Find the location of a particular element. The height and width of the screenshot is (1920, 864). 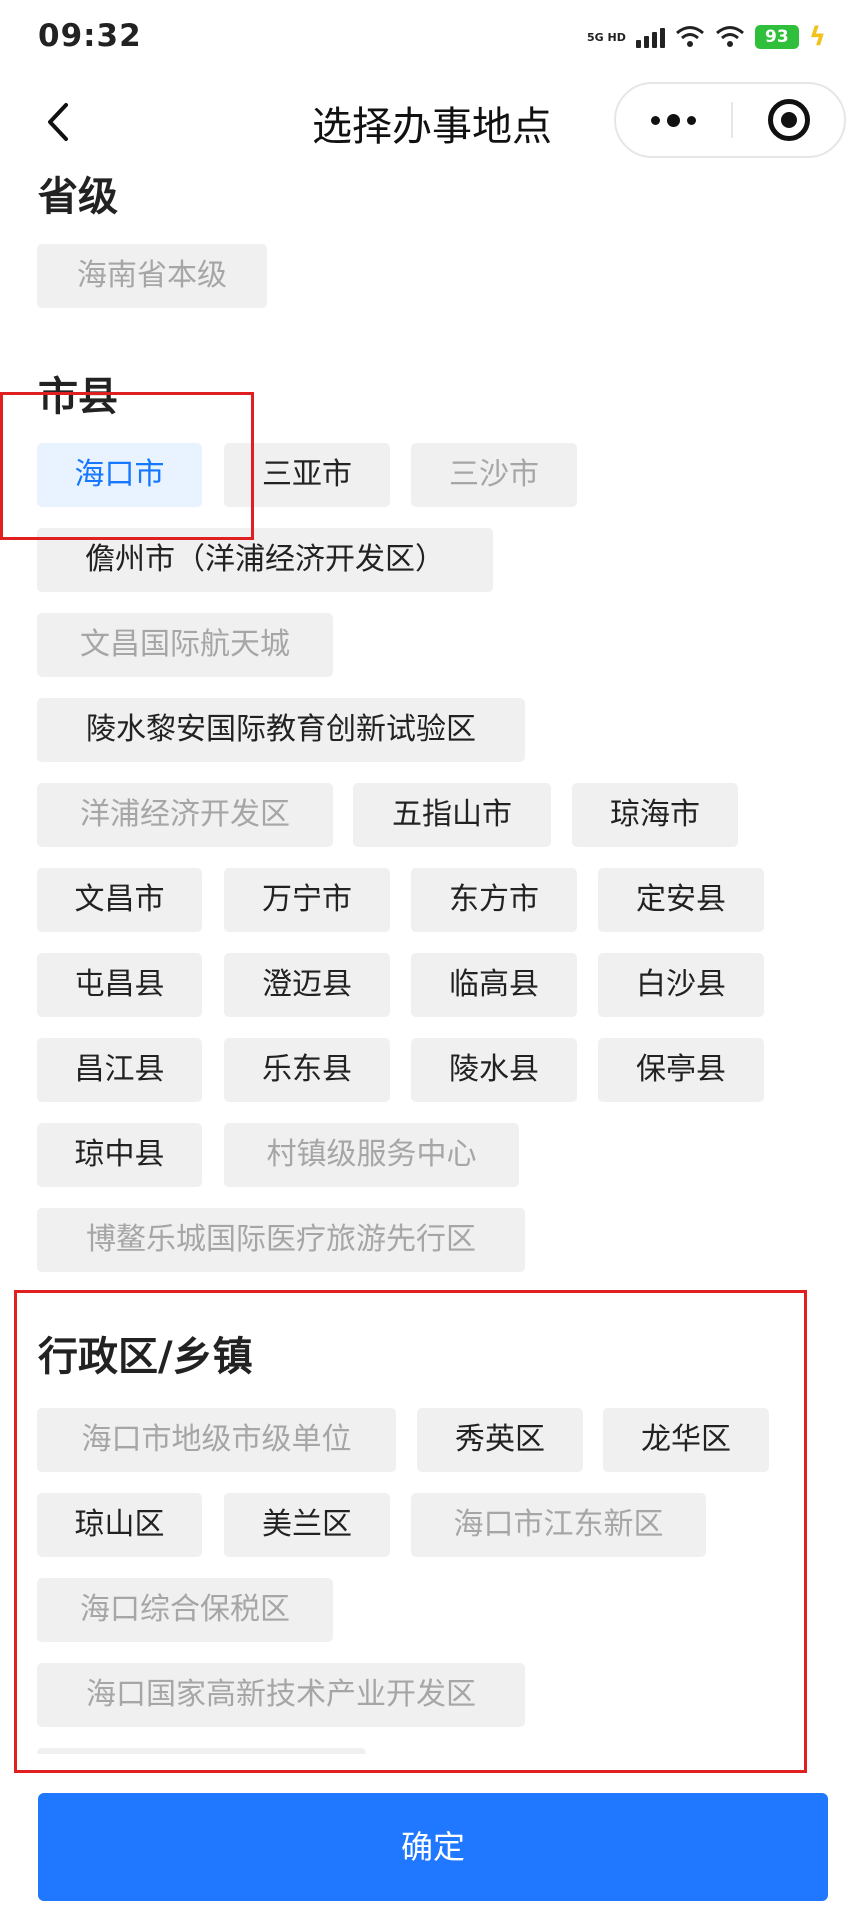

tag-city-wenchang-space: 文昌国际航天城 is located at coordinates (185, 645).